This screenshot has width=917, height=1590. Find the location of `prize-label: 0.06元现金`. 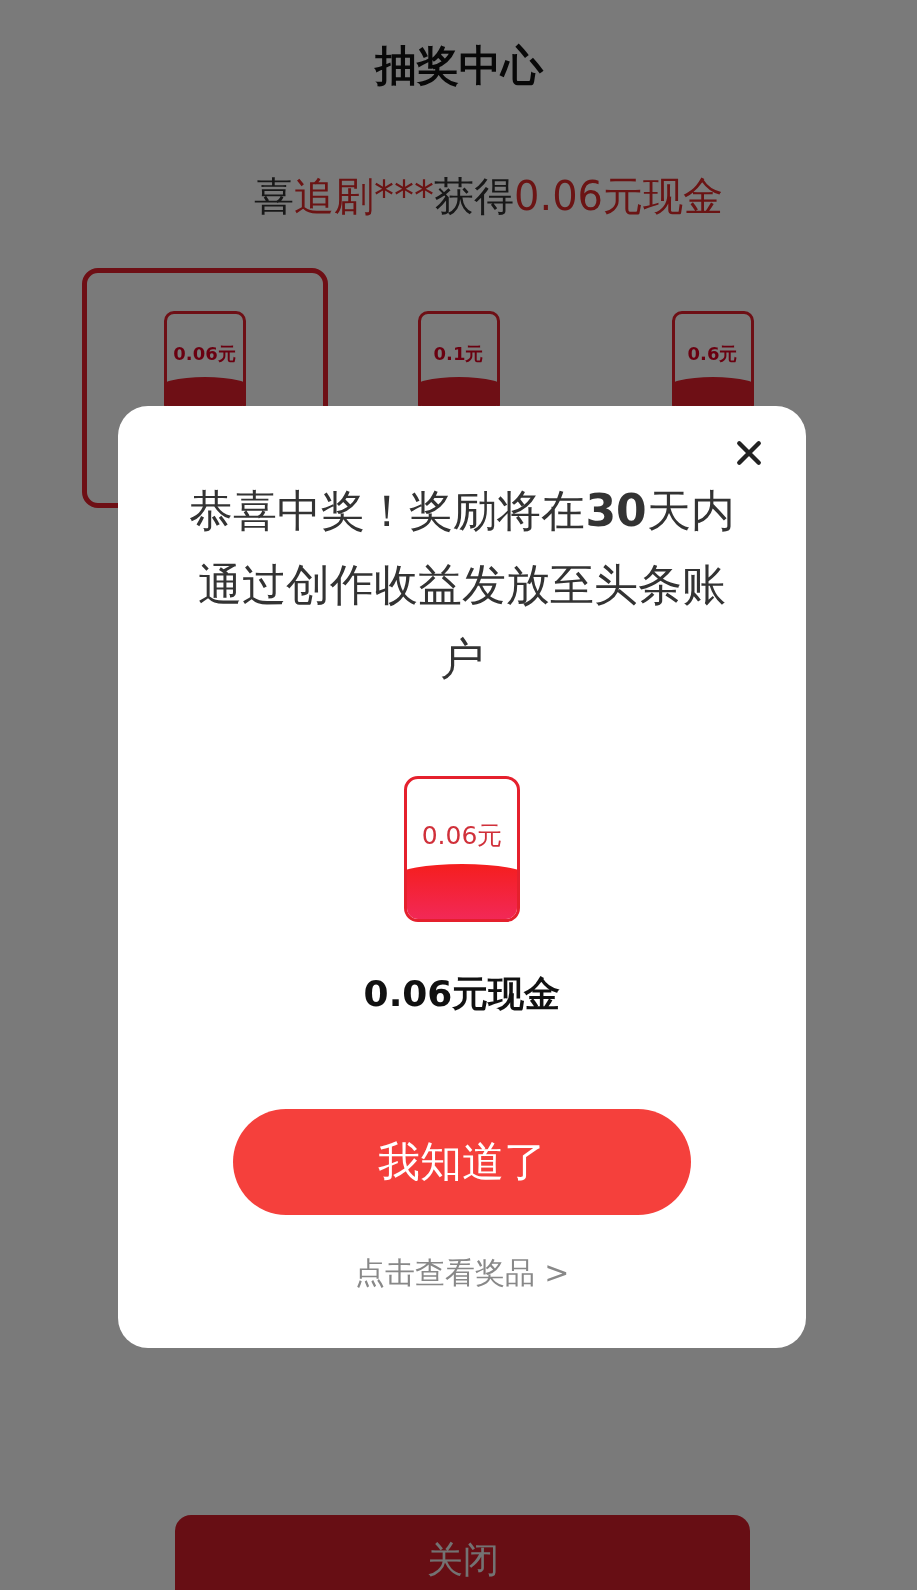

prize-label: 0.06元现金 is located at coordinates (462, 994).